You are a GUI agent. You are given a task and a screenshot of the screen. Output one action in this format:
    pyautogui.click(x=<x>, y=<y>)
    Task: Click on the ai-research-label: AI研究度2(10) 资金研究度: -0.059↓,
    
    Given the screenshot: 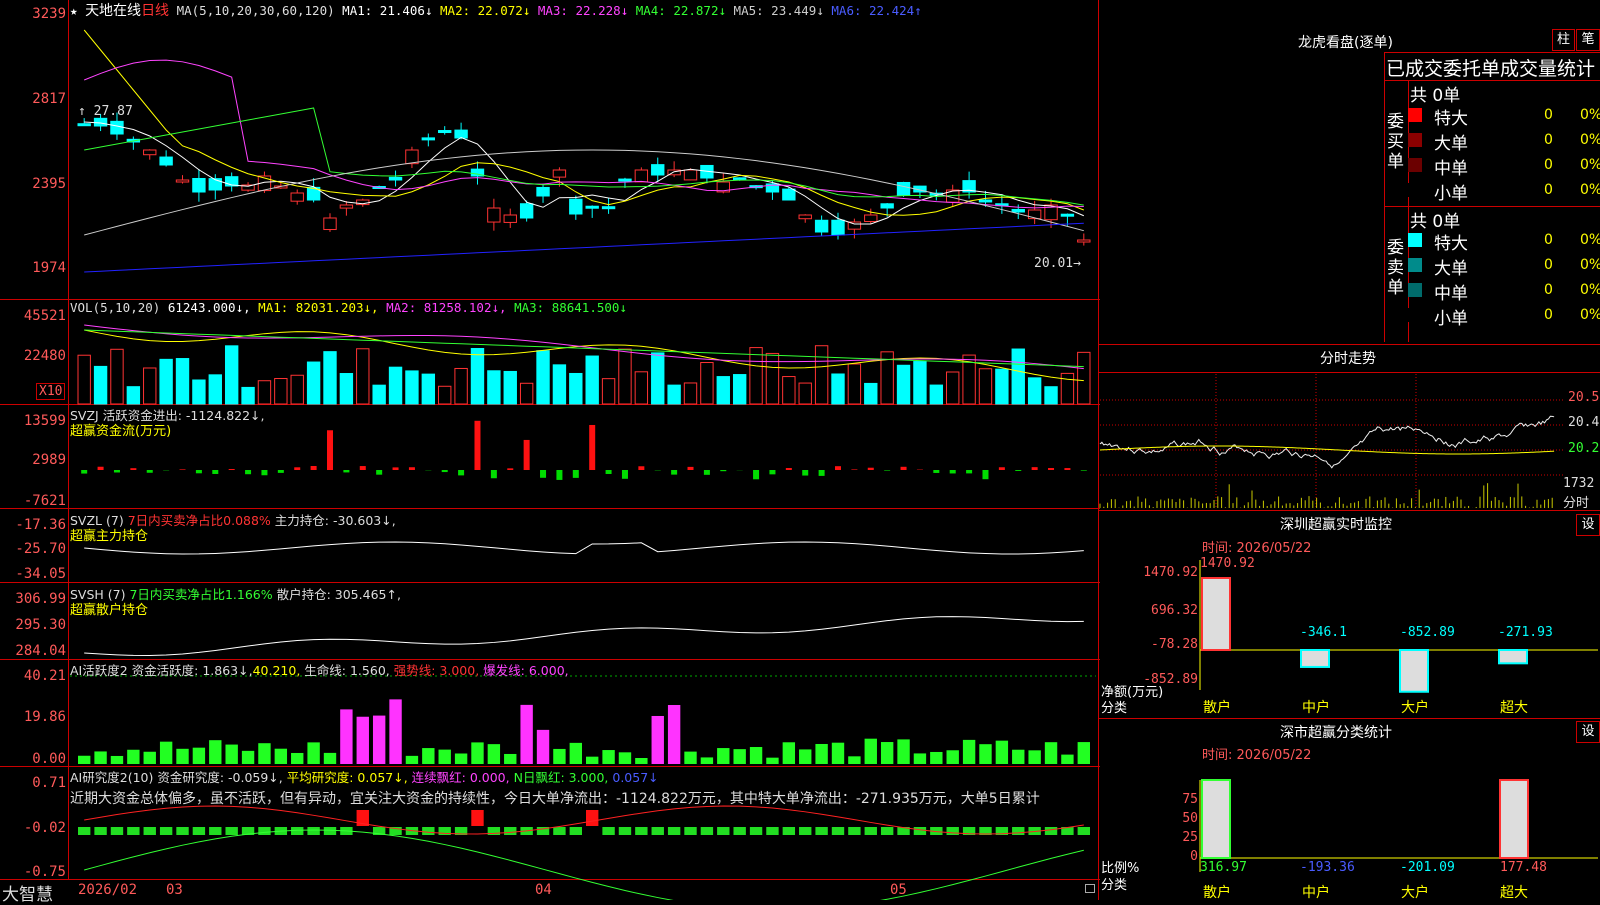 What is the action you would take?
    pyautogui.click(x=176, y=777)
    